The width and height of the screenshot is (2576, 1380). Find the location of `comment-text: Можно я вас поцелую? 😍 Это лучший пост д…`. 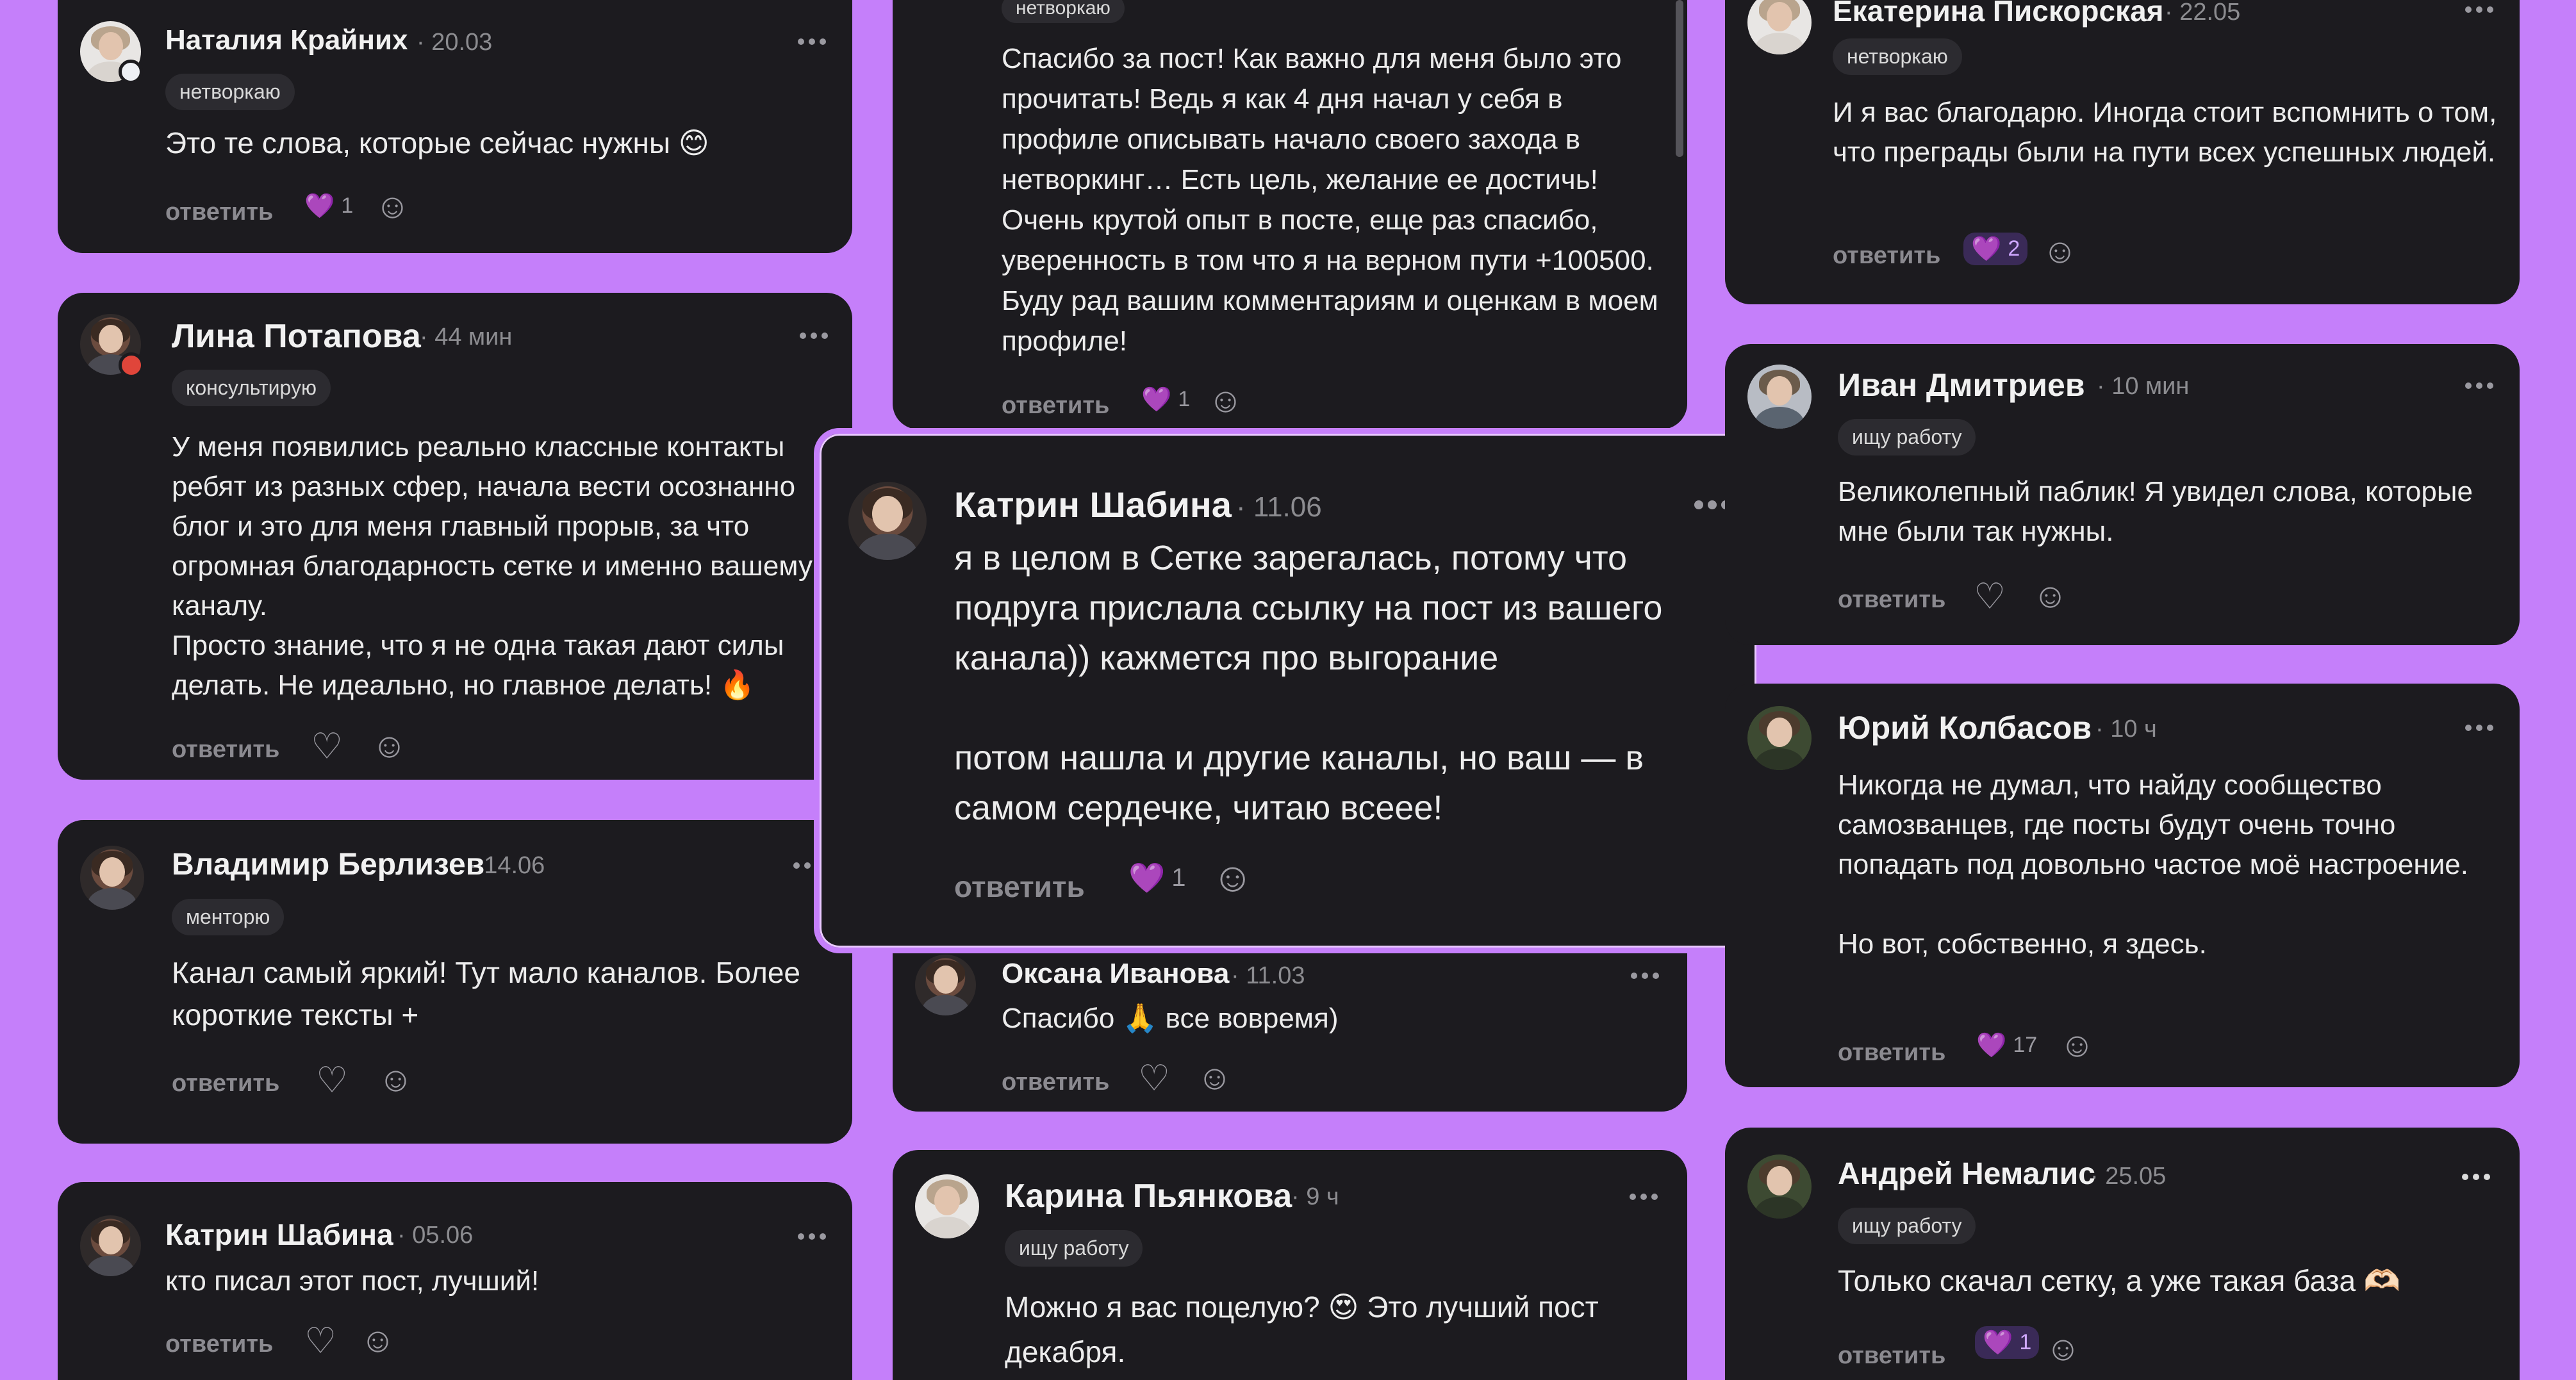

comment-text: Можно я вас поцелую? 😍 Это лучший пост д… is located at coordinates (1302, 1329).